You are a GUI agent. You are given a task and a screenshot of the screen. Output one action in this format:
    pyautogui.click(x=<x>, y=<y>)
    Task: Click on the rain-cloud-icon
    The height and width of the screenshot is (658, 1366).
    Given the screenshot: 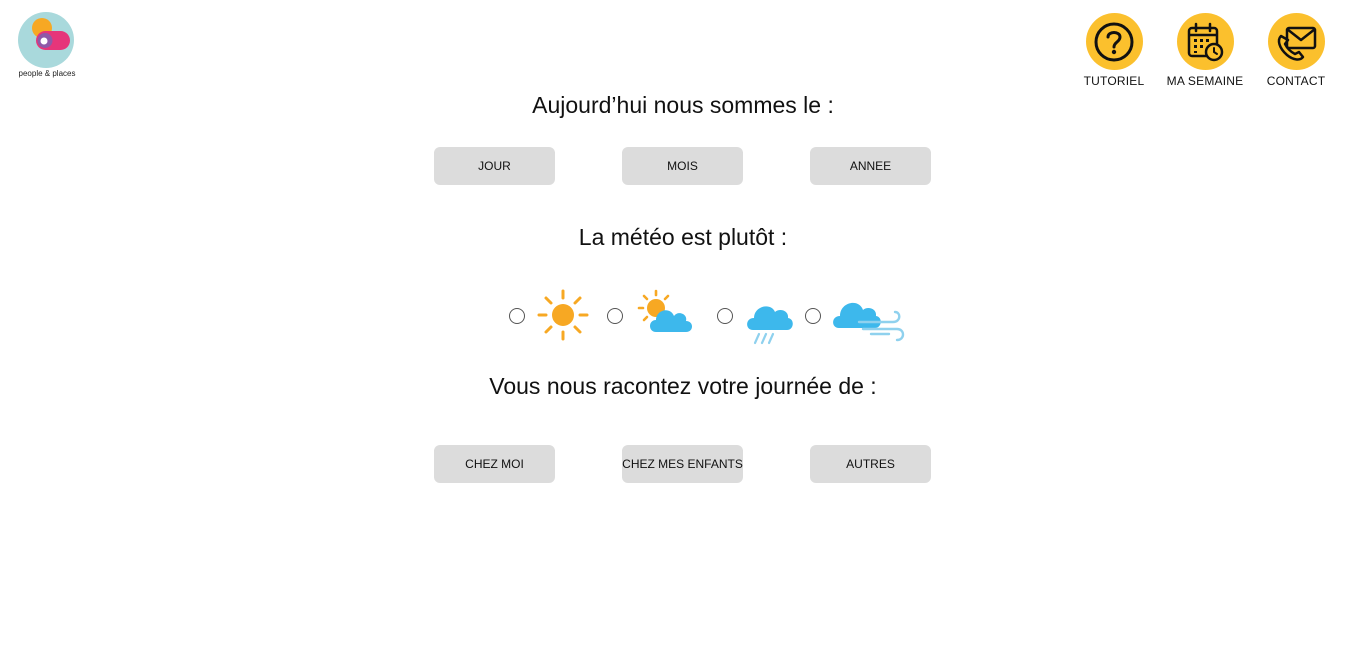 What is the action you would take?
    pyautogui.click(x=769, y=322)
    